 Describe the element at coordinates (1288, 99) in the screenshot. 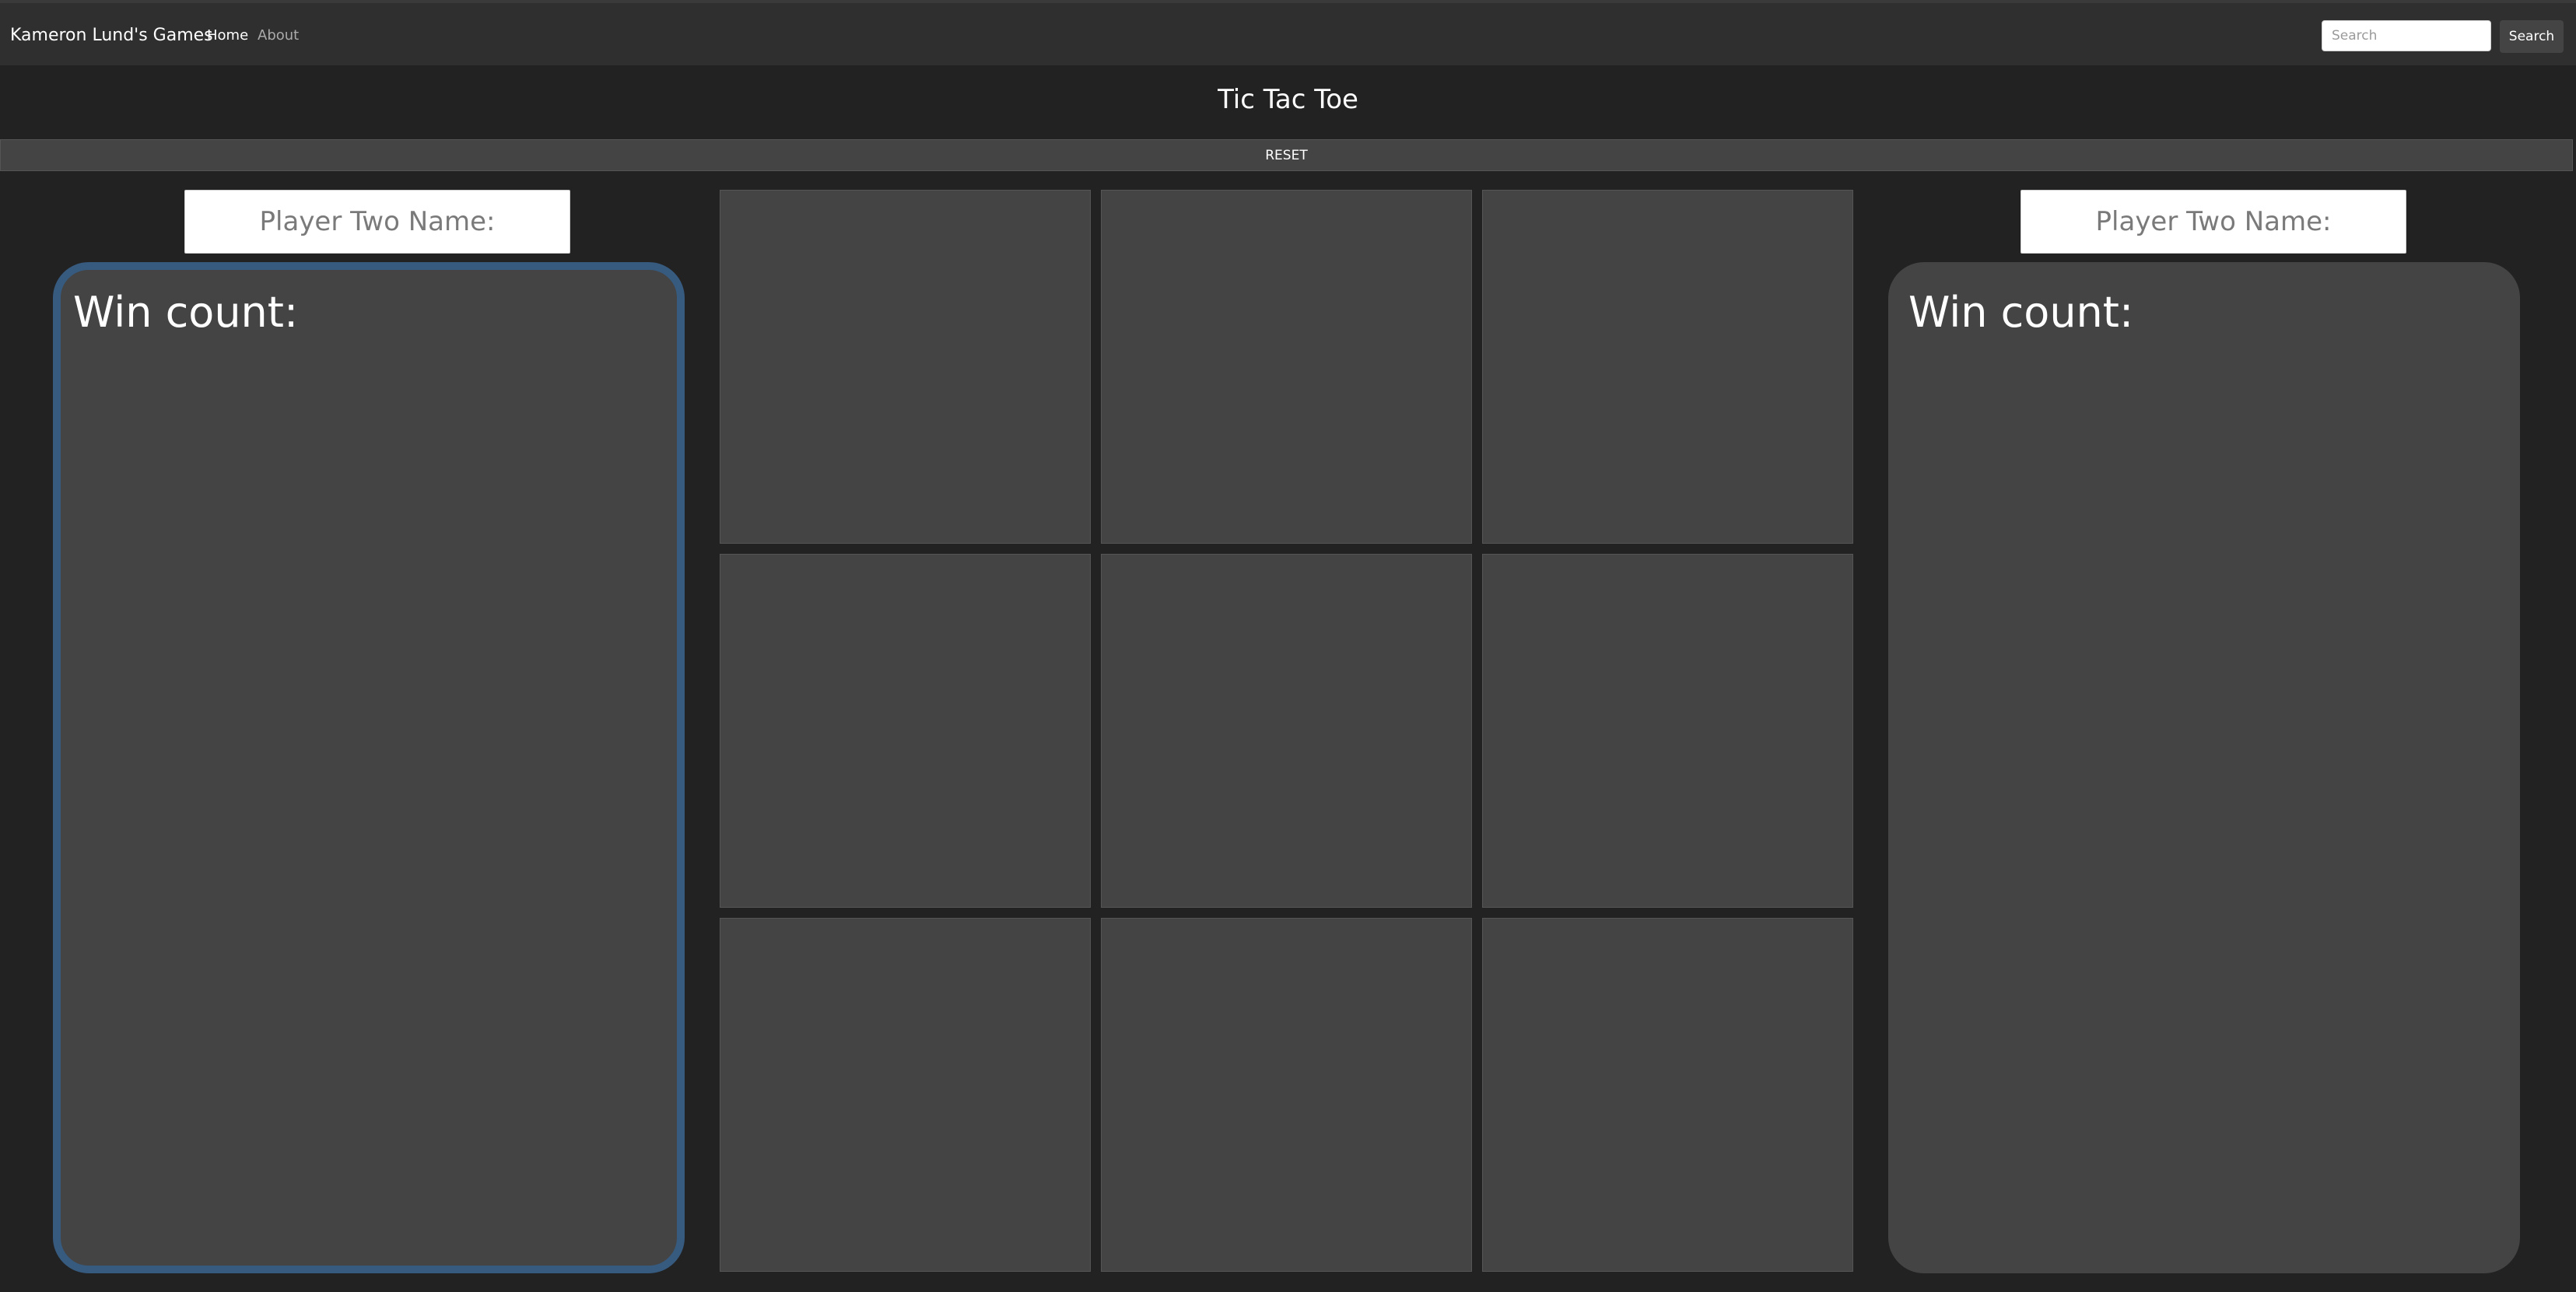

I see `page-title: Tic Tac Toe` at that location.